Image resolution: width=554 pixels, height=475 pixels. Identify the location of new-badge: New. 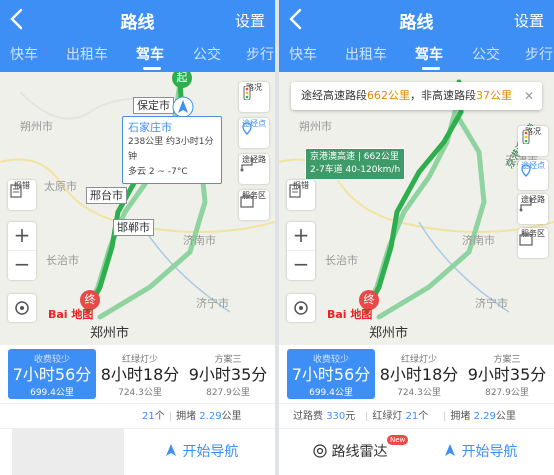
(398, 440).